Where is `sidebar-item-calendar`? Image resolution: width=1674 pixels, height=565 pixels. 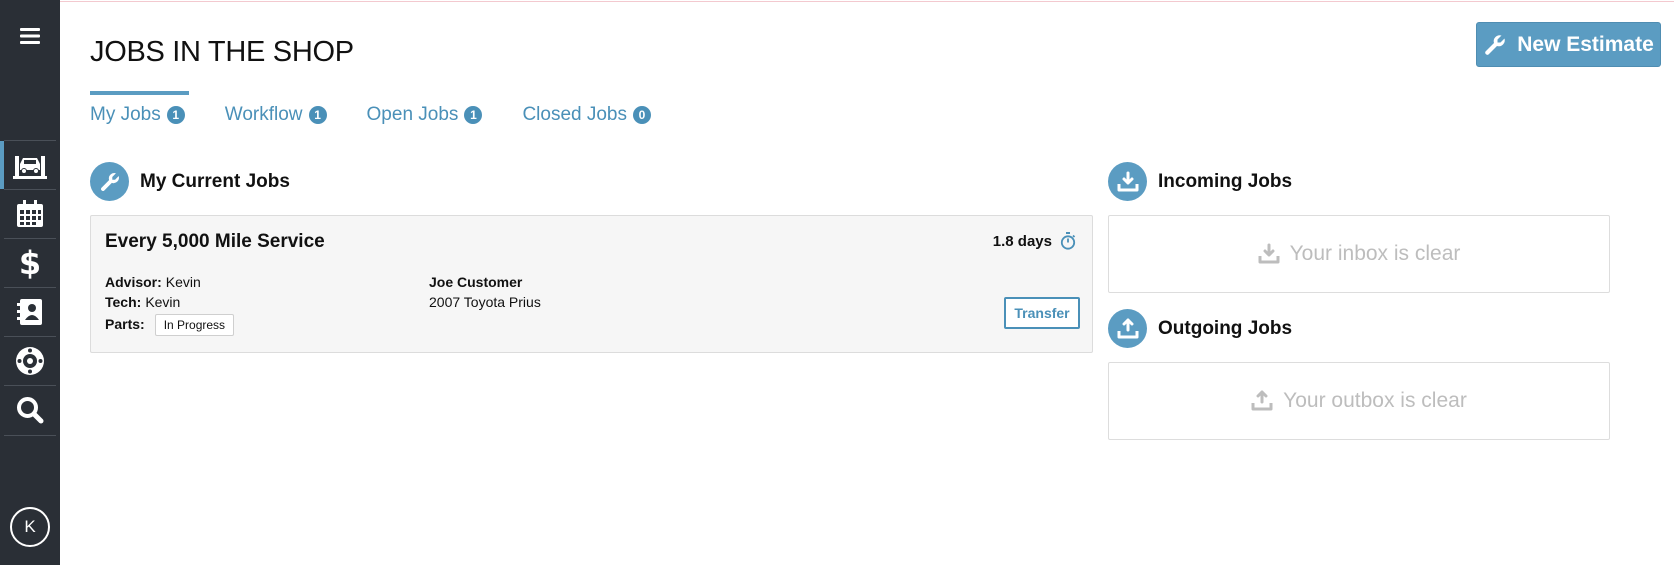 sidebar-item-calendar is located at coordinates (30, 214).